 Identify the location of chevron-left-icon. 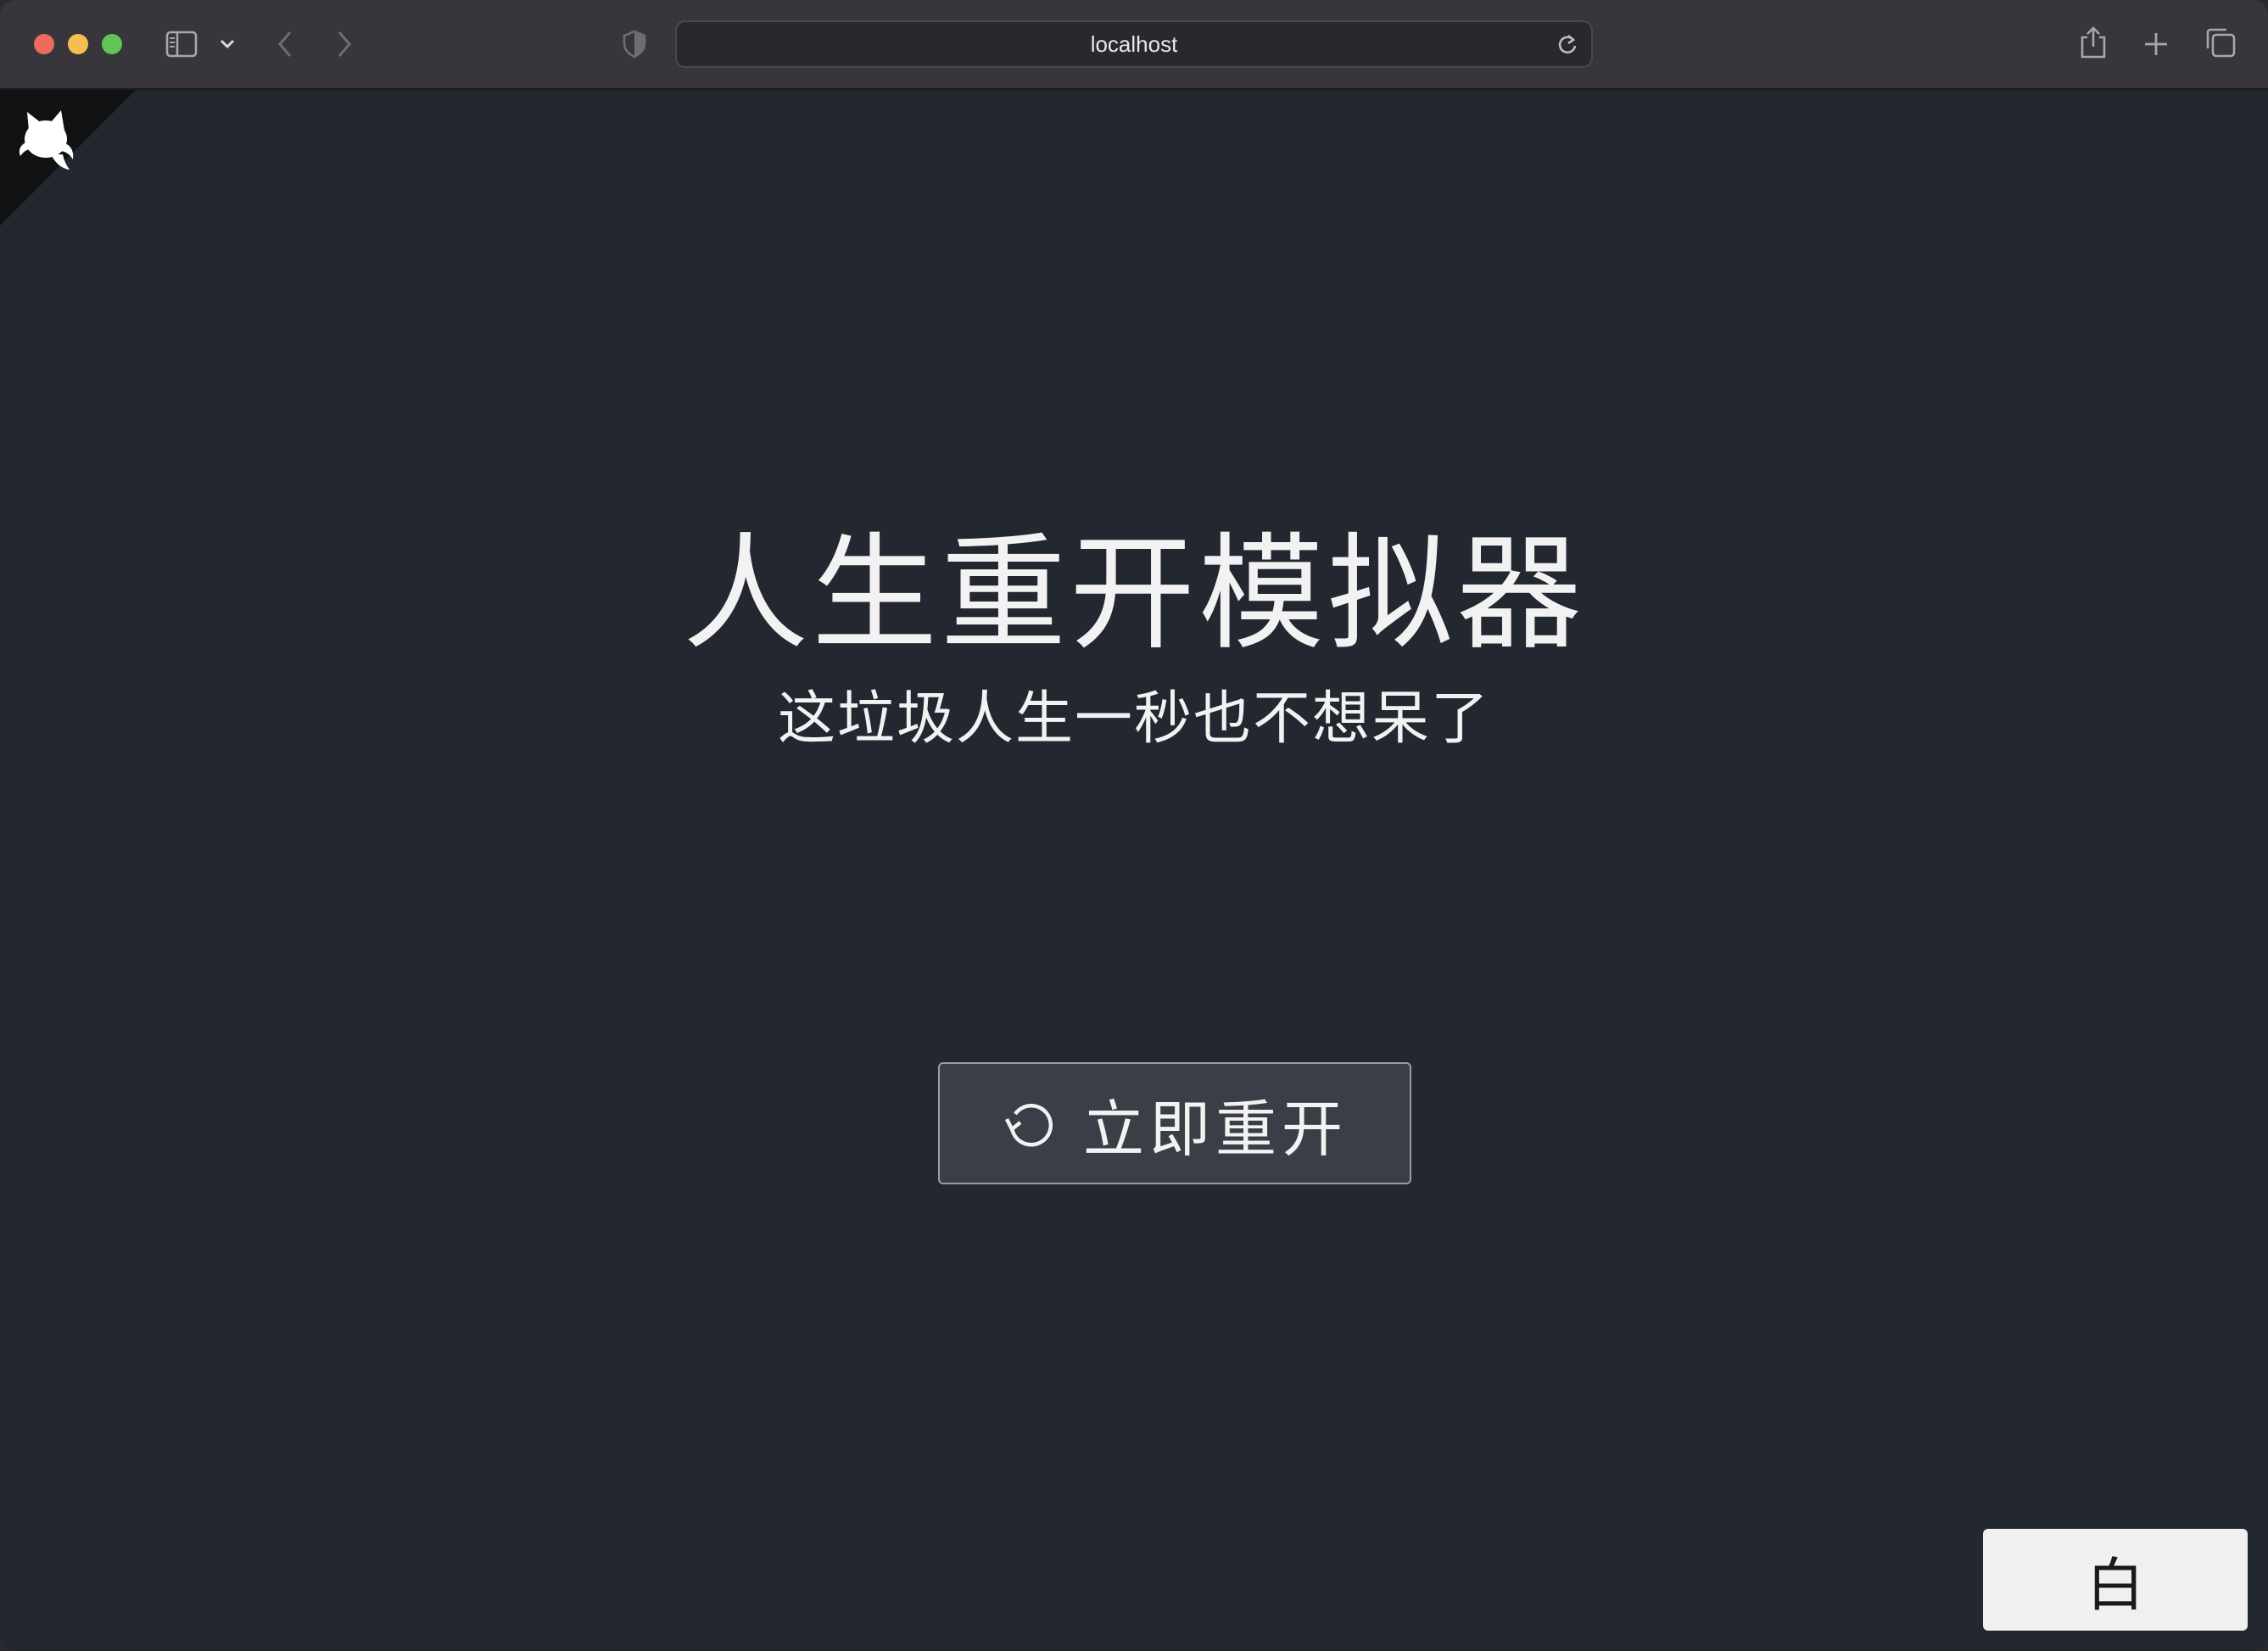
(285, 44).